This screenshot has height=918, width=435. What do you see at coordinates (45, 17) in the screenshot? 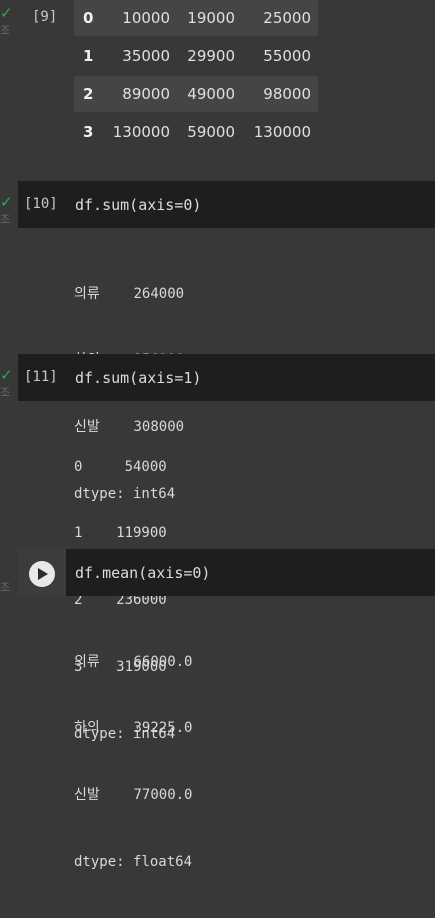
I see `exec-count: [9]` at bounding box center [45, 17].